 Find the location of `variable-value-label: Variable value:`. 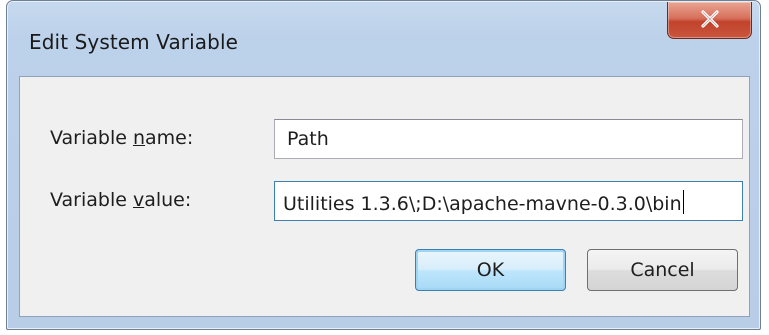

variable-value-label: Variable value: is located at coordinates (121, 200).